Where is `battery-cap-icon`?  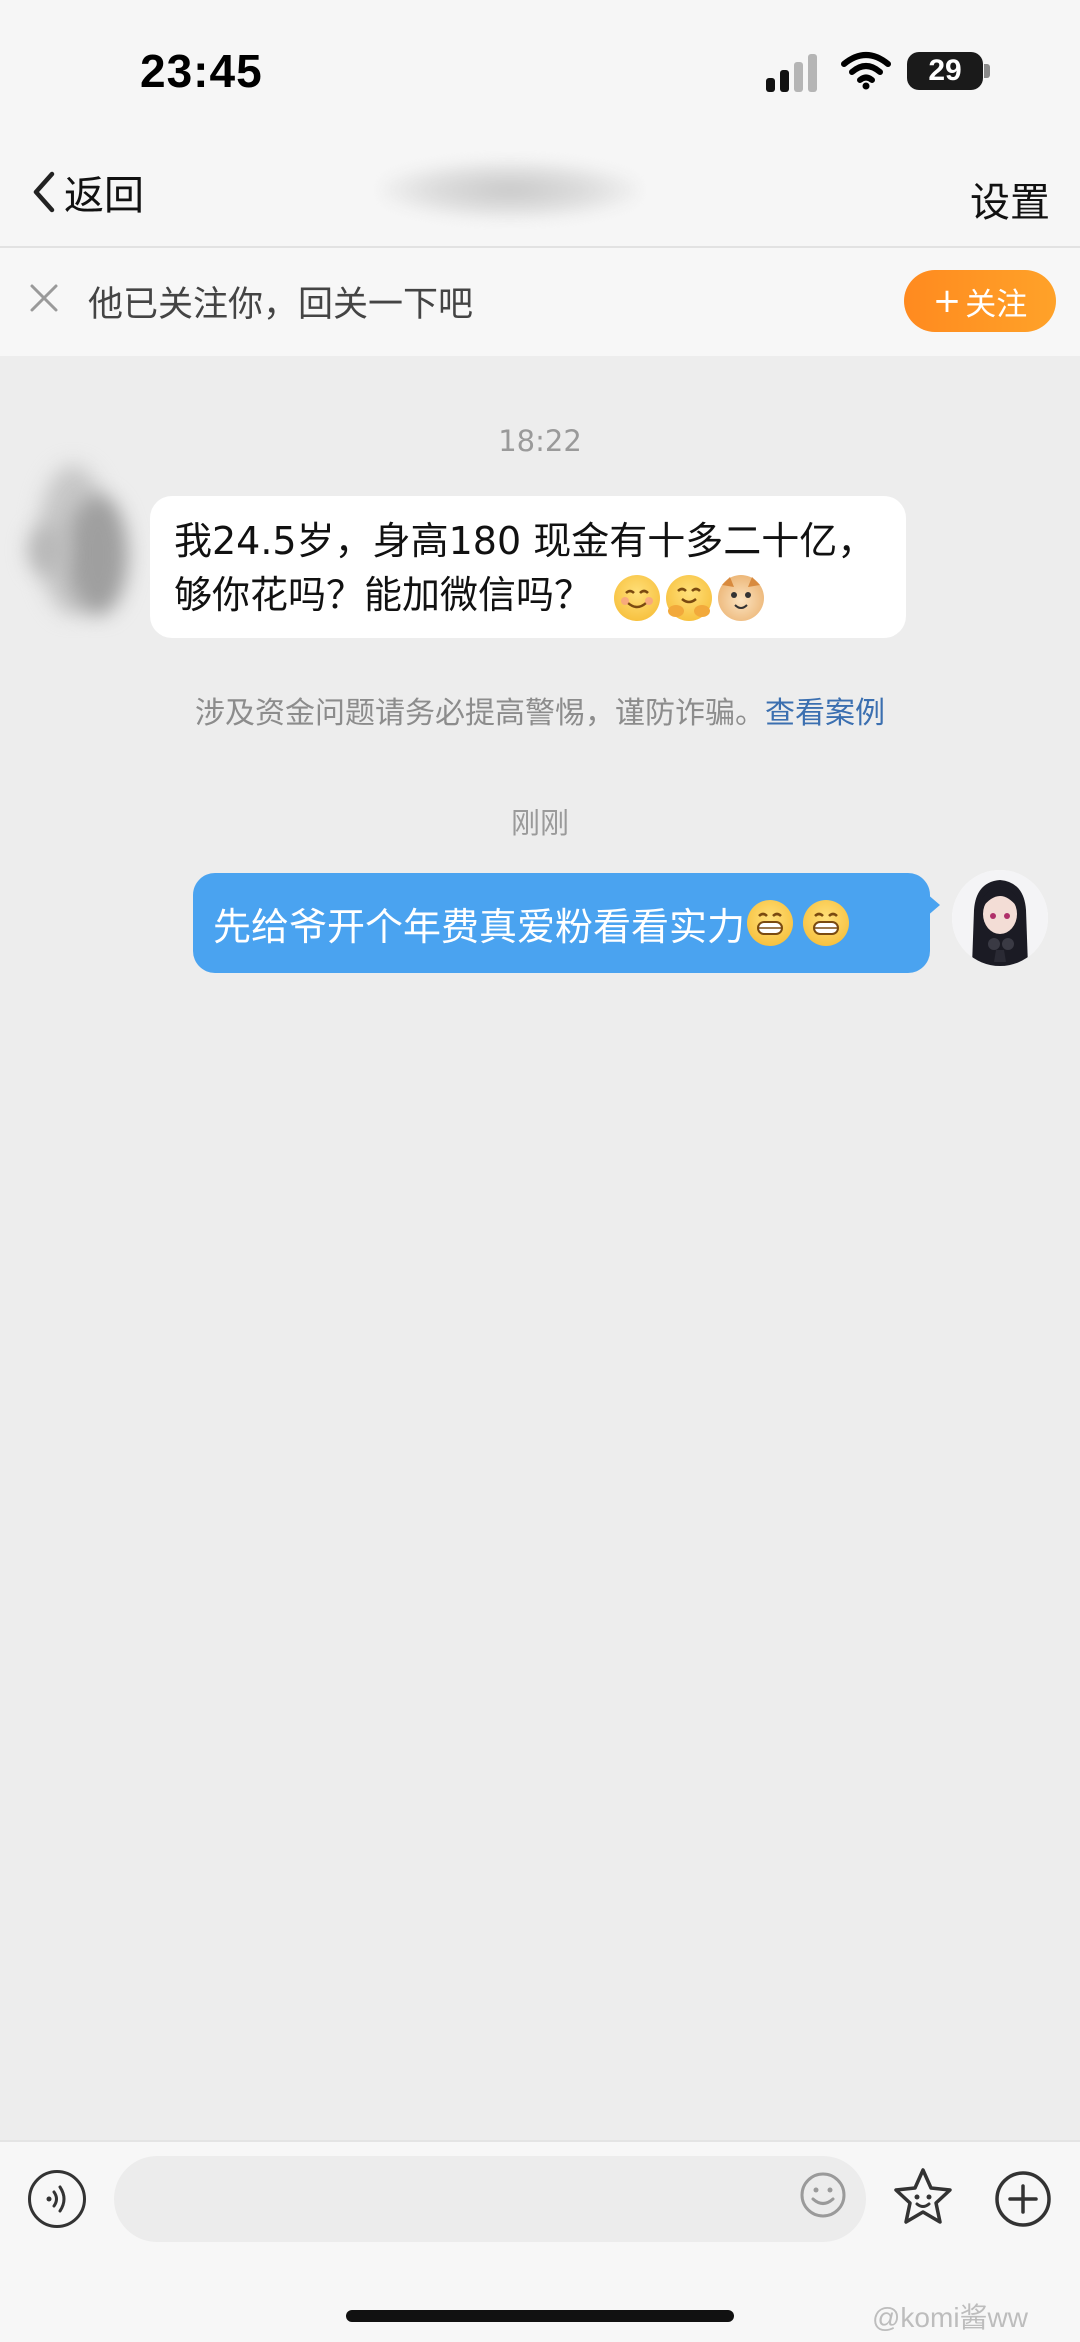
battery-cap-icon is located at coordinates (987, 71).